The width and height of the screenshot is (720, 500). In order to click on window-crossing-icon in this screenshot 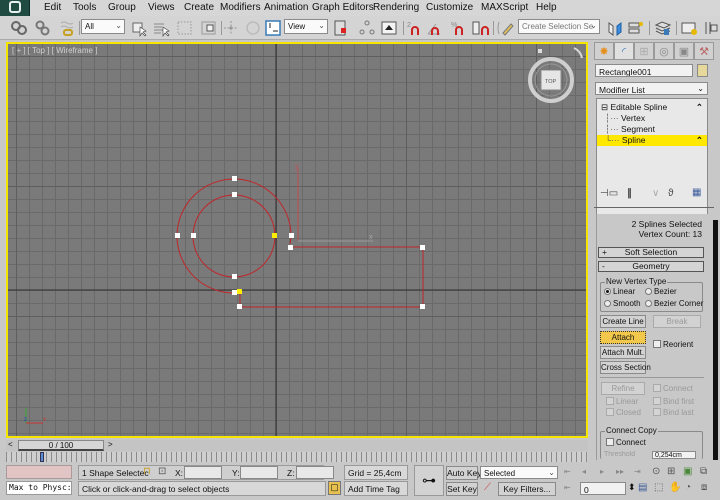, I will do `click(209, 28)`.